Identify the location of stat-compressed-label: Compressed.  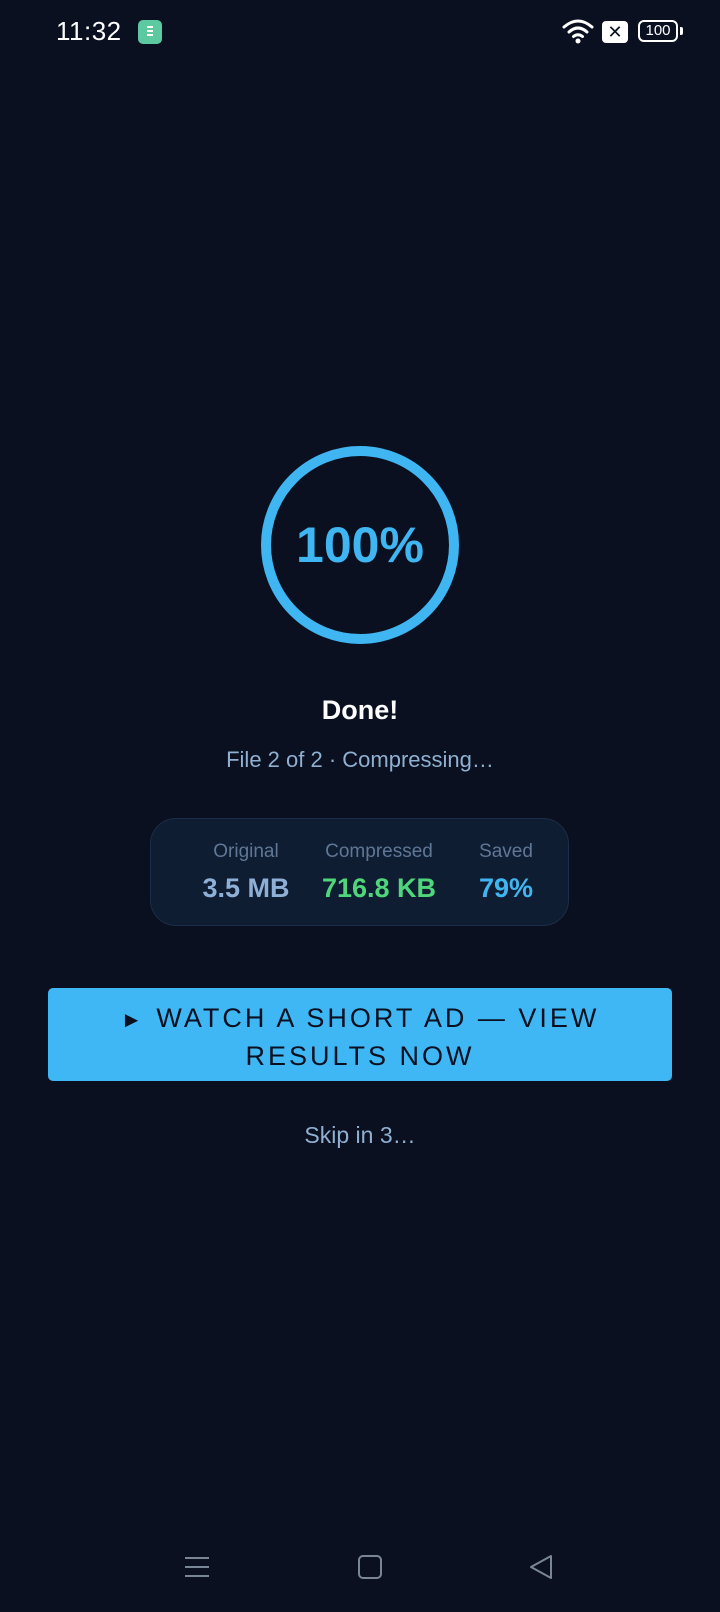
(379, 851).